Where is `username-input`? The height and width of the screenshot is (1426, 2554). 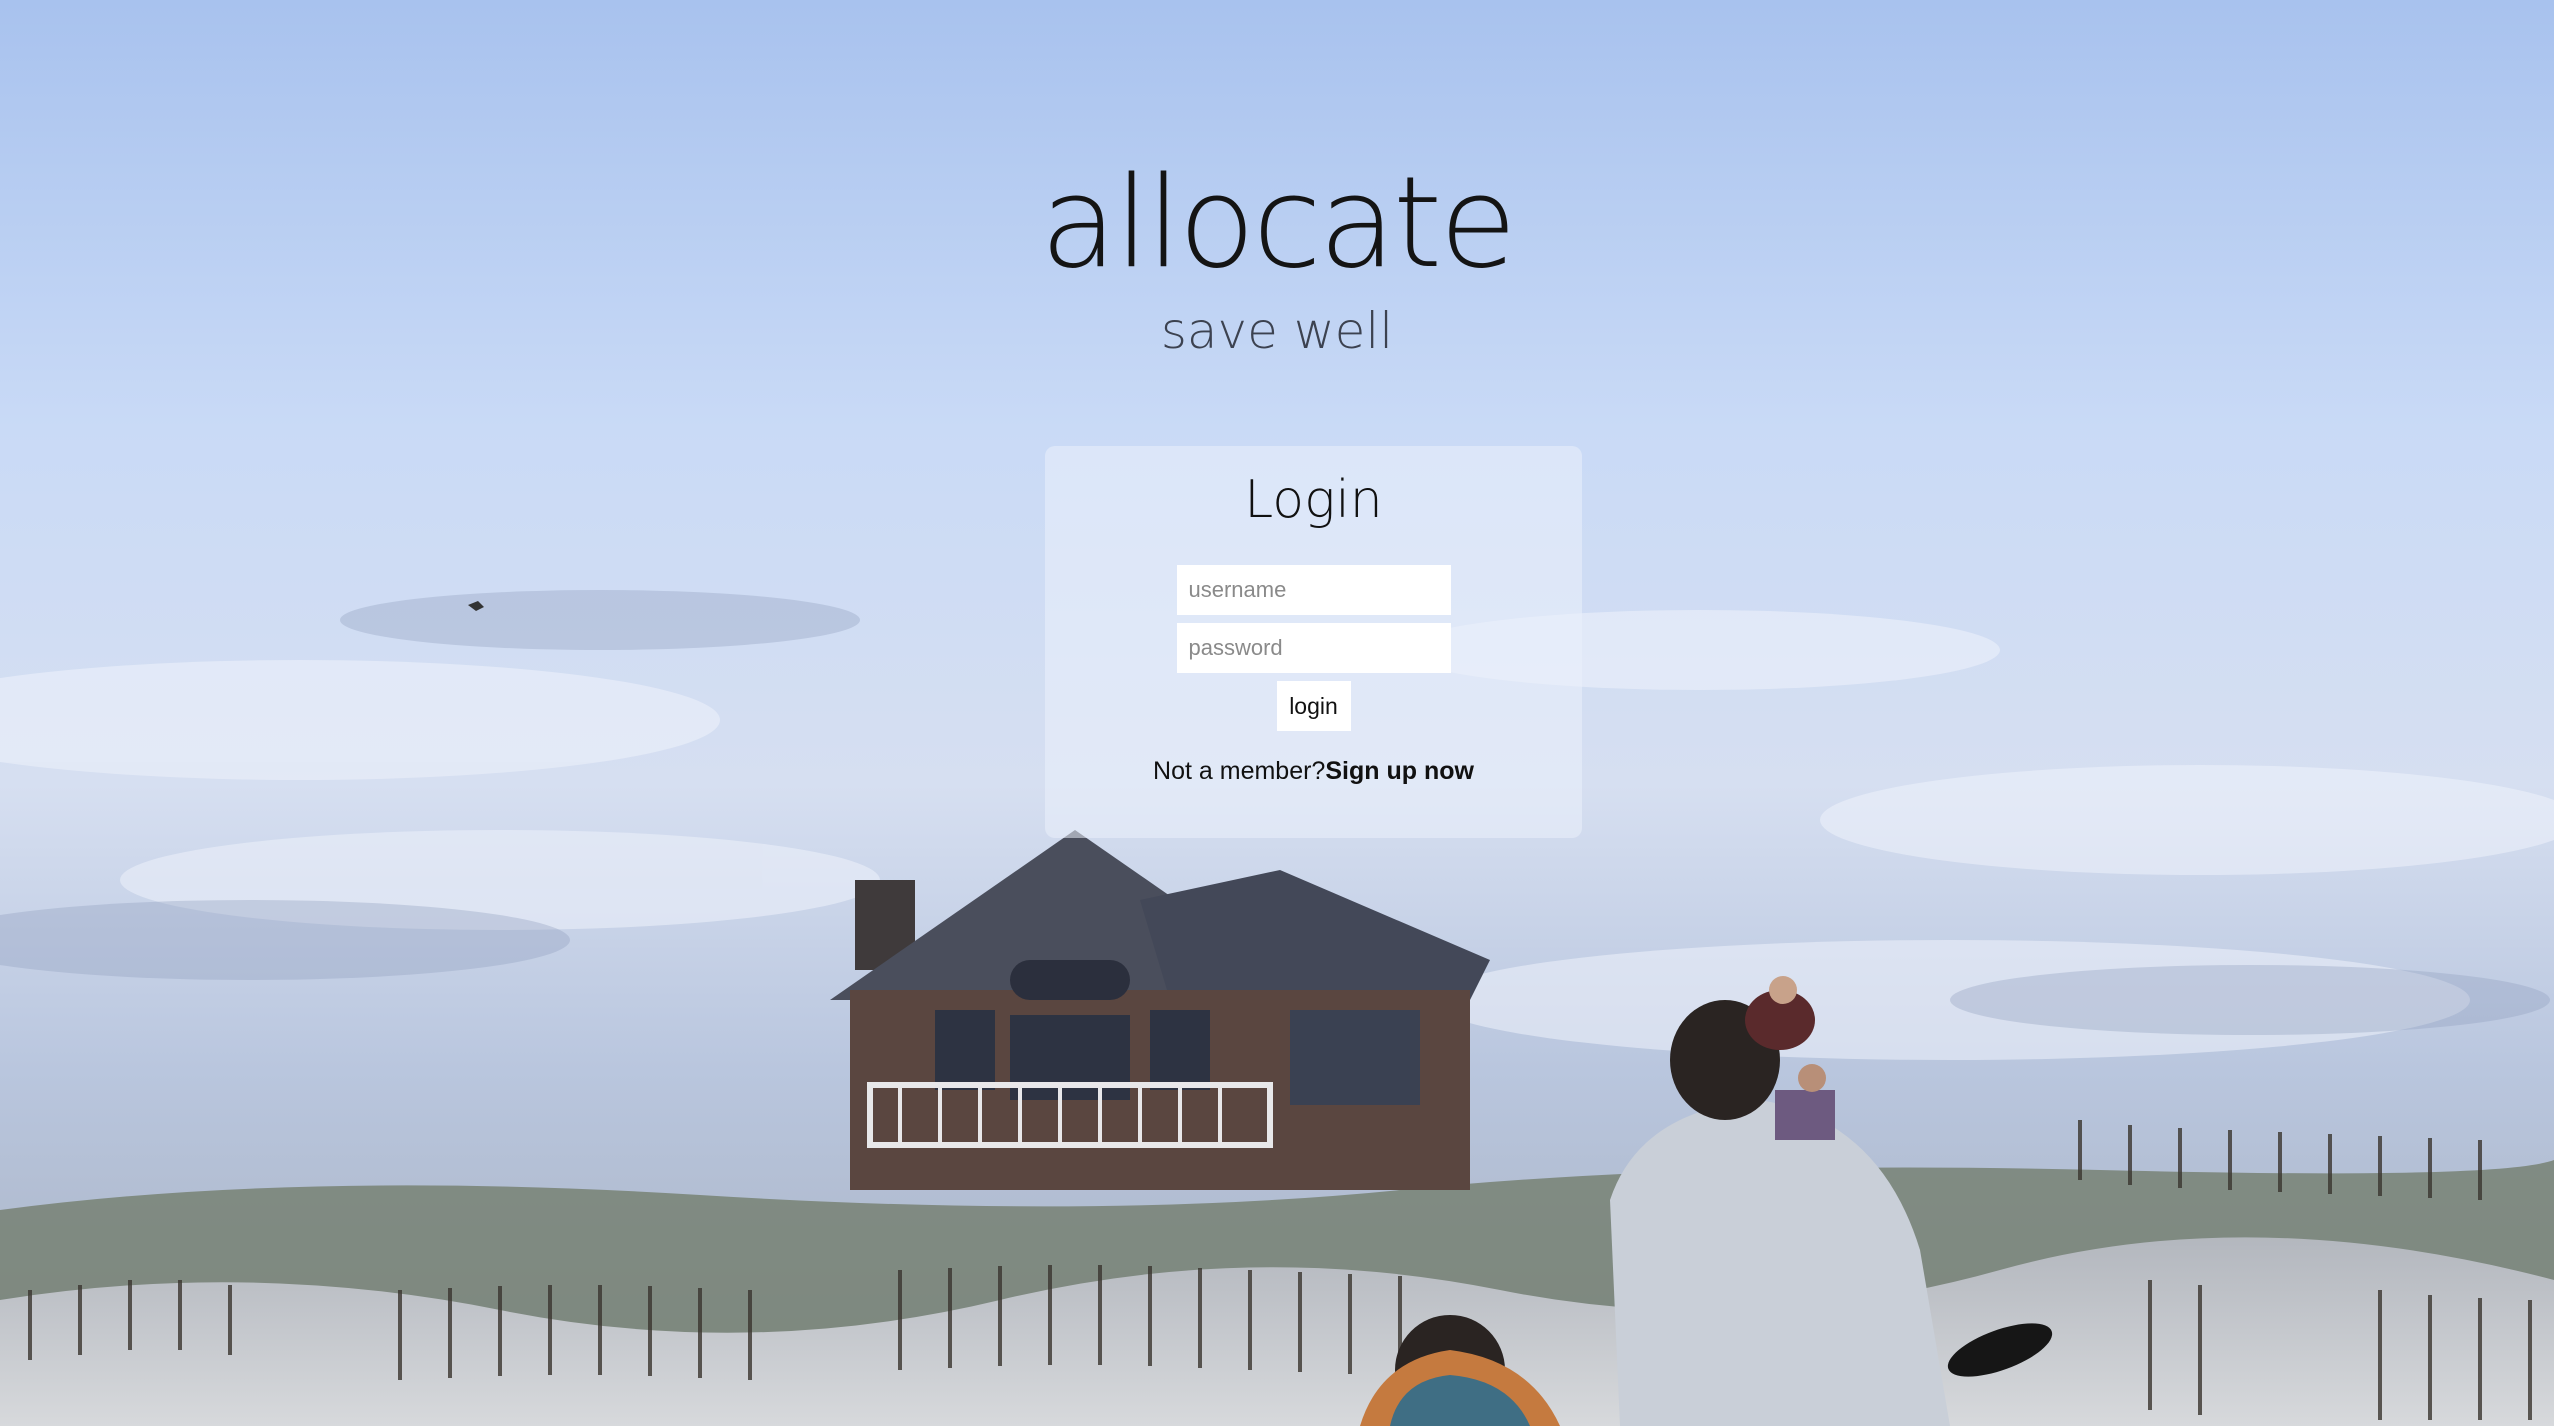 username-input is located at coordinates (1313, 590).